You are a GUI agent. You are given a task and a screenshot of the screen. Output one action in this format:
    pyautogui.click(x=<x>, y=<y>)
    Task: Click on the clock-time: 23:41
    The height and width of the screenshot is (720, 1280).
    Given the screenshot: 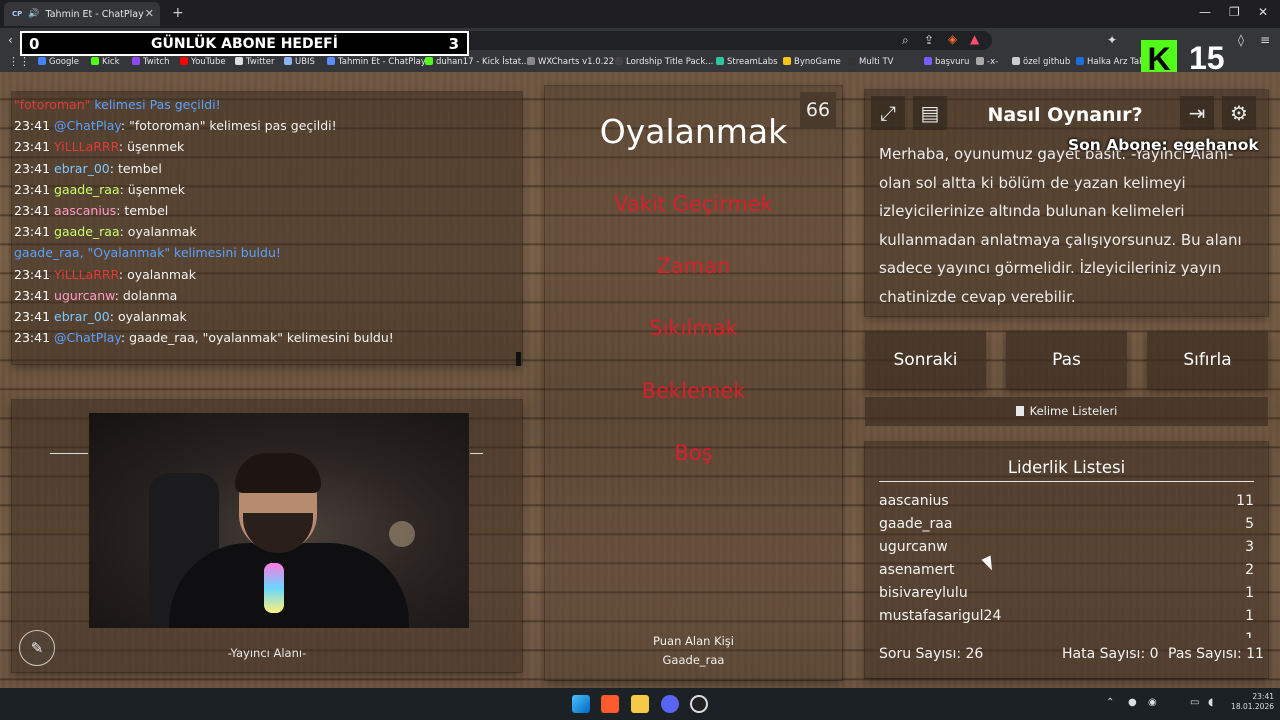 What is the action you would take?
    pyautogui.click(x=1263, y=696)
    